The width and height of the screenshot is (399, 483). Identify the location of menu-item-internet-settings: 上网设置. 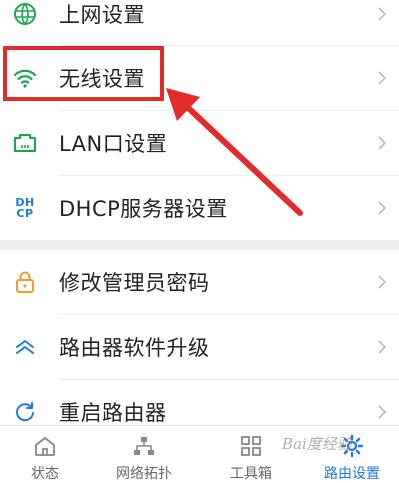
(199, 23).